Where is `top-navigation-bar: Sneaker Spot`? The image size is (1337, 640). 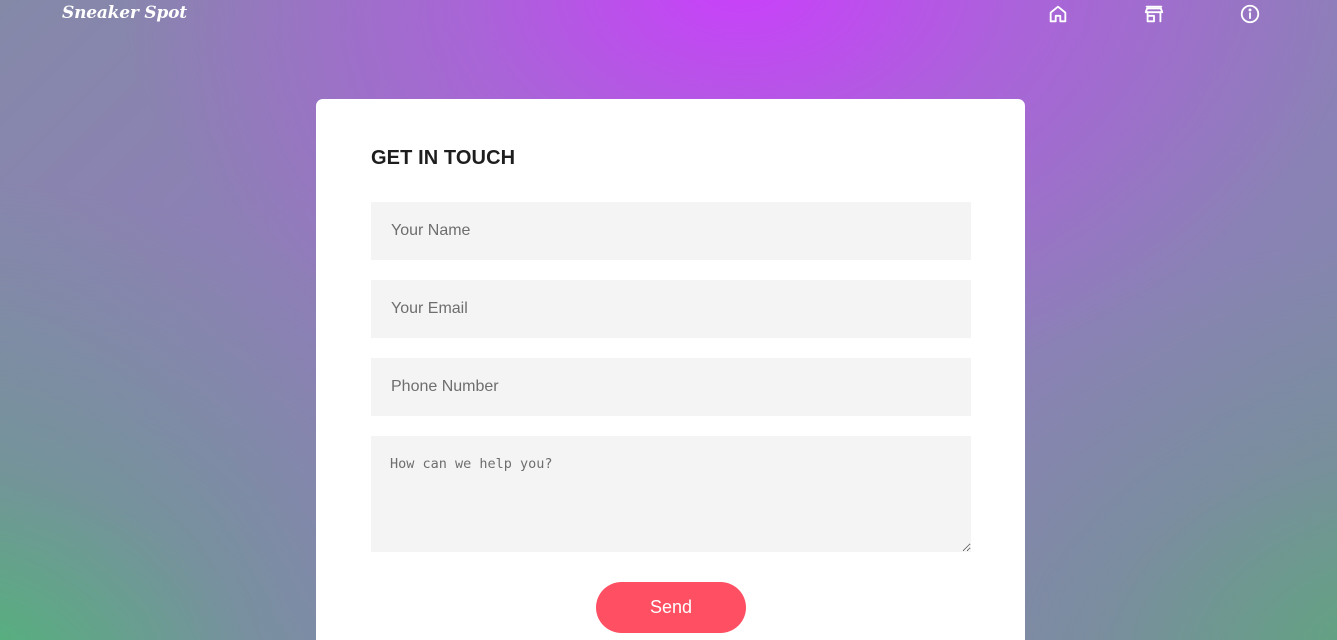 top-navigation-bar: Sneaker Spot is located at coordinates (668, 16).